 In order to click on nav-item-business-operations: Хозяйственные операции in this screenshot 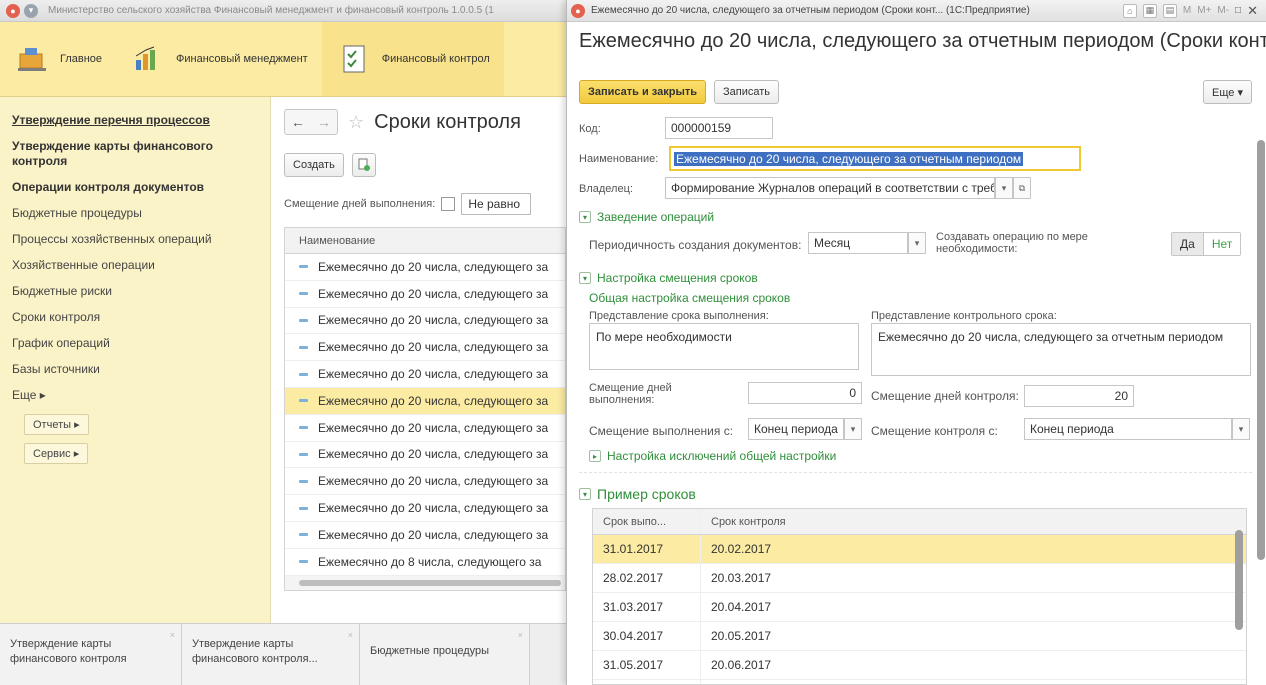, I will do `click(141, 265)`.